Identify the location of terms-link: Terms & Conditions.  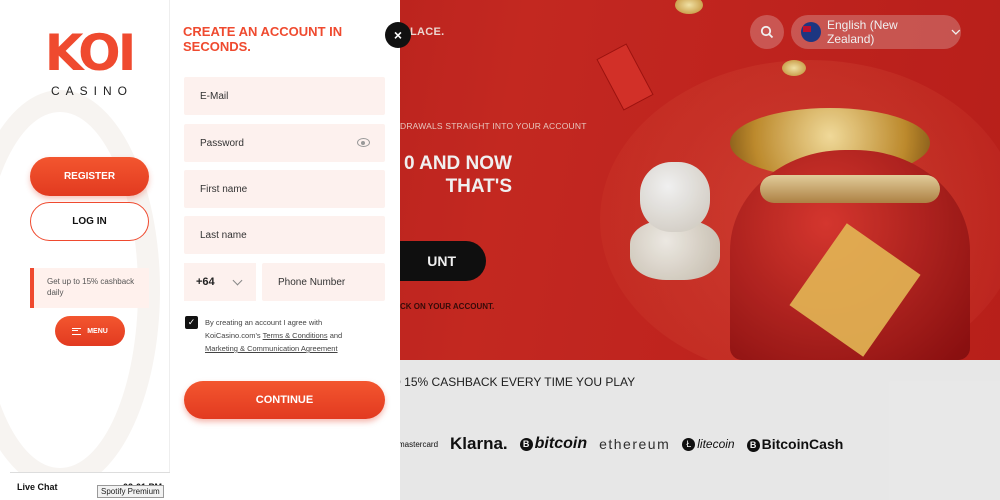
(295, 335).